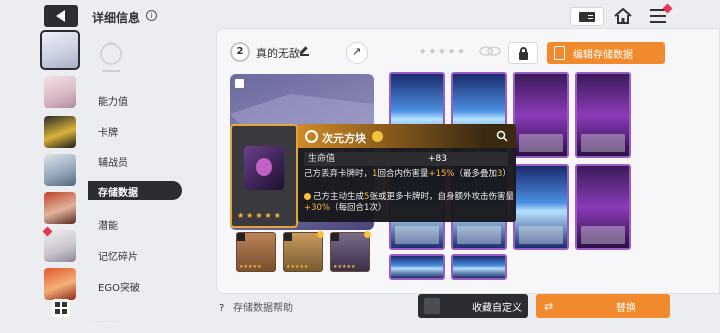 The image size is (720, 333). I want to click on relic-type-icon, so click(311, 136).